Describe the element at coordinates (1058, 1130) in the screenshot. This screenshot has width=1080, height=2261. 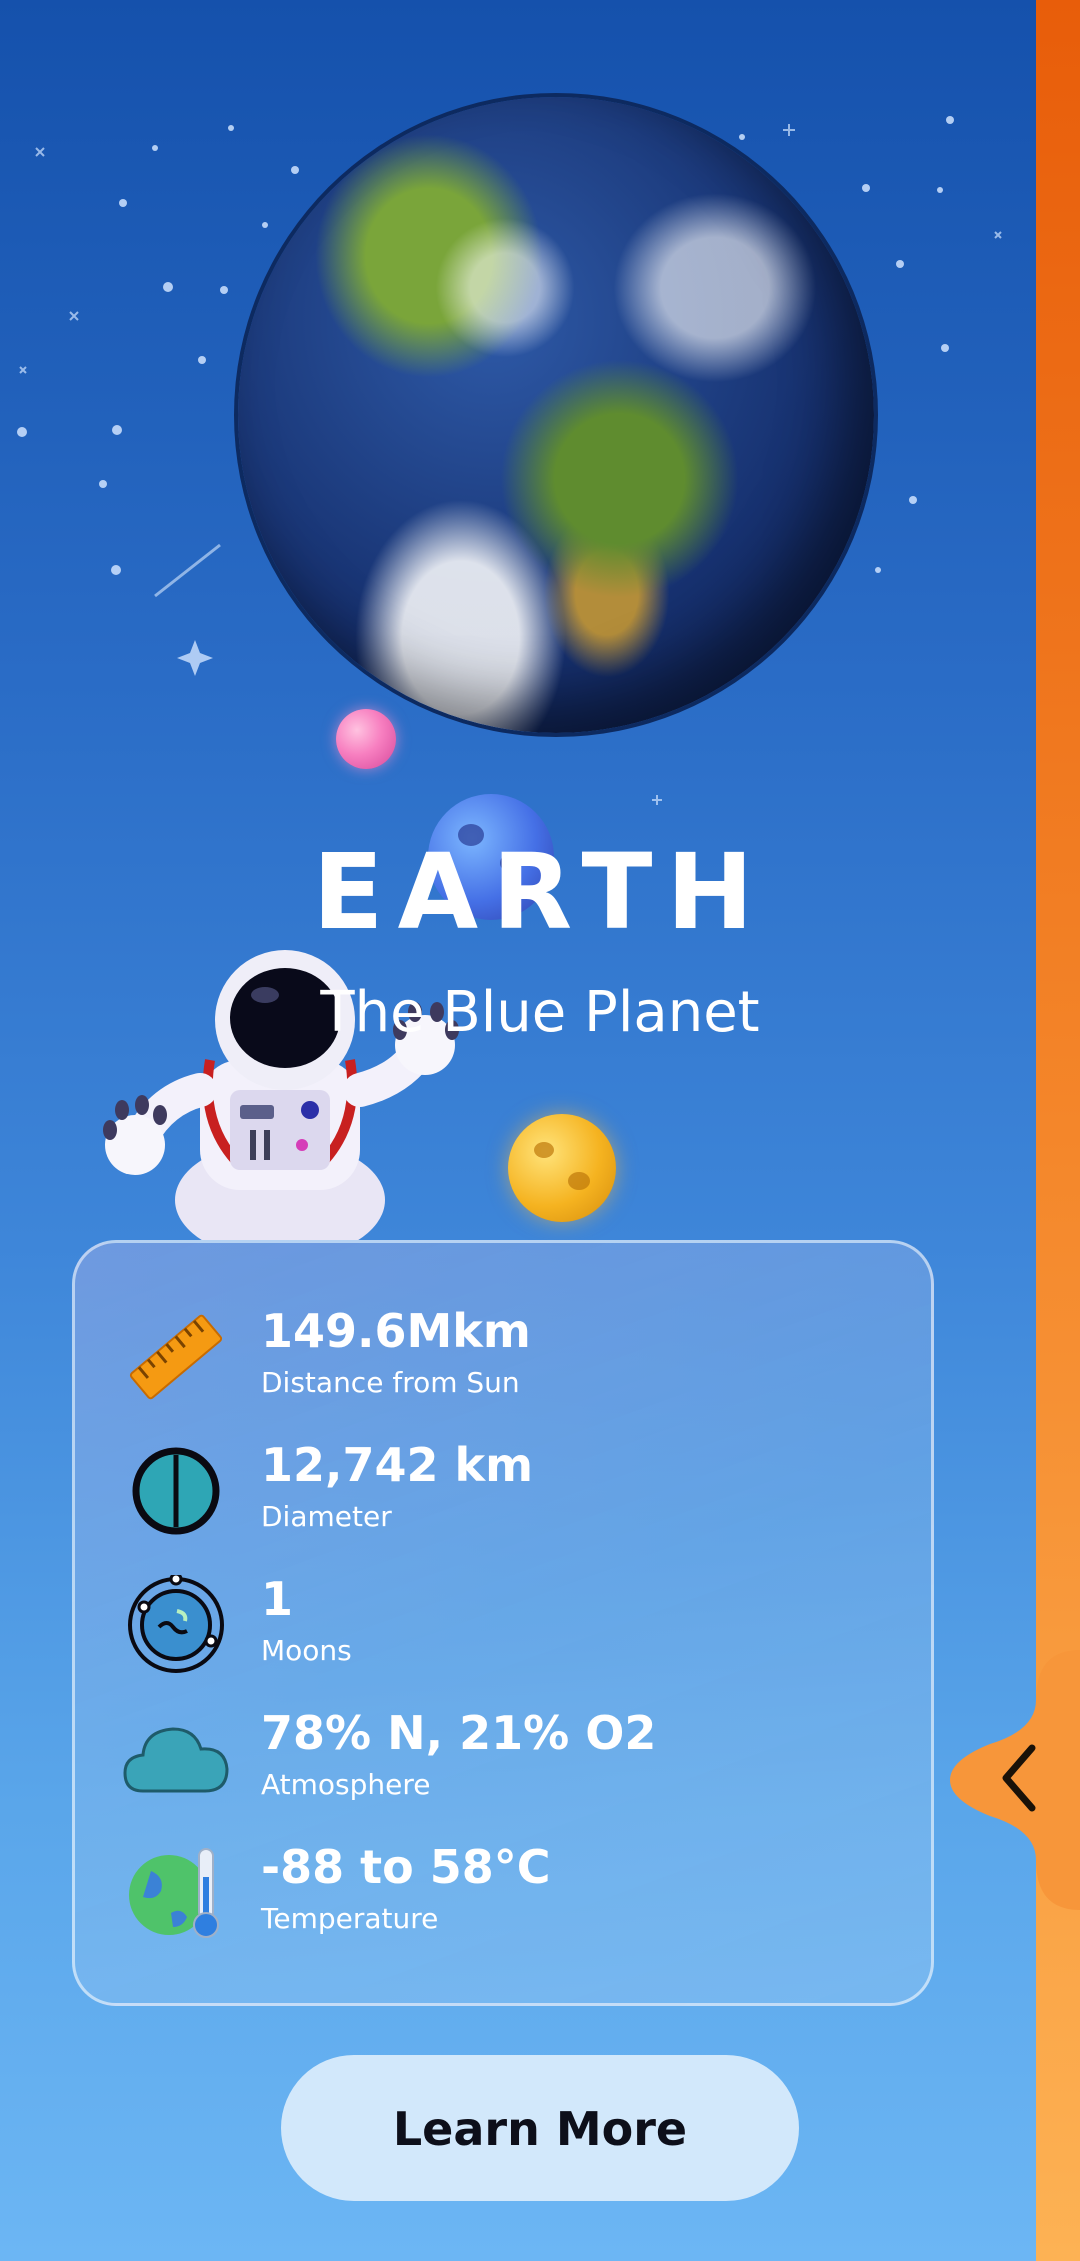
I see `side-accent-bar` at that location.